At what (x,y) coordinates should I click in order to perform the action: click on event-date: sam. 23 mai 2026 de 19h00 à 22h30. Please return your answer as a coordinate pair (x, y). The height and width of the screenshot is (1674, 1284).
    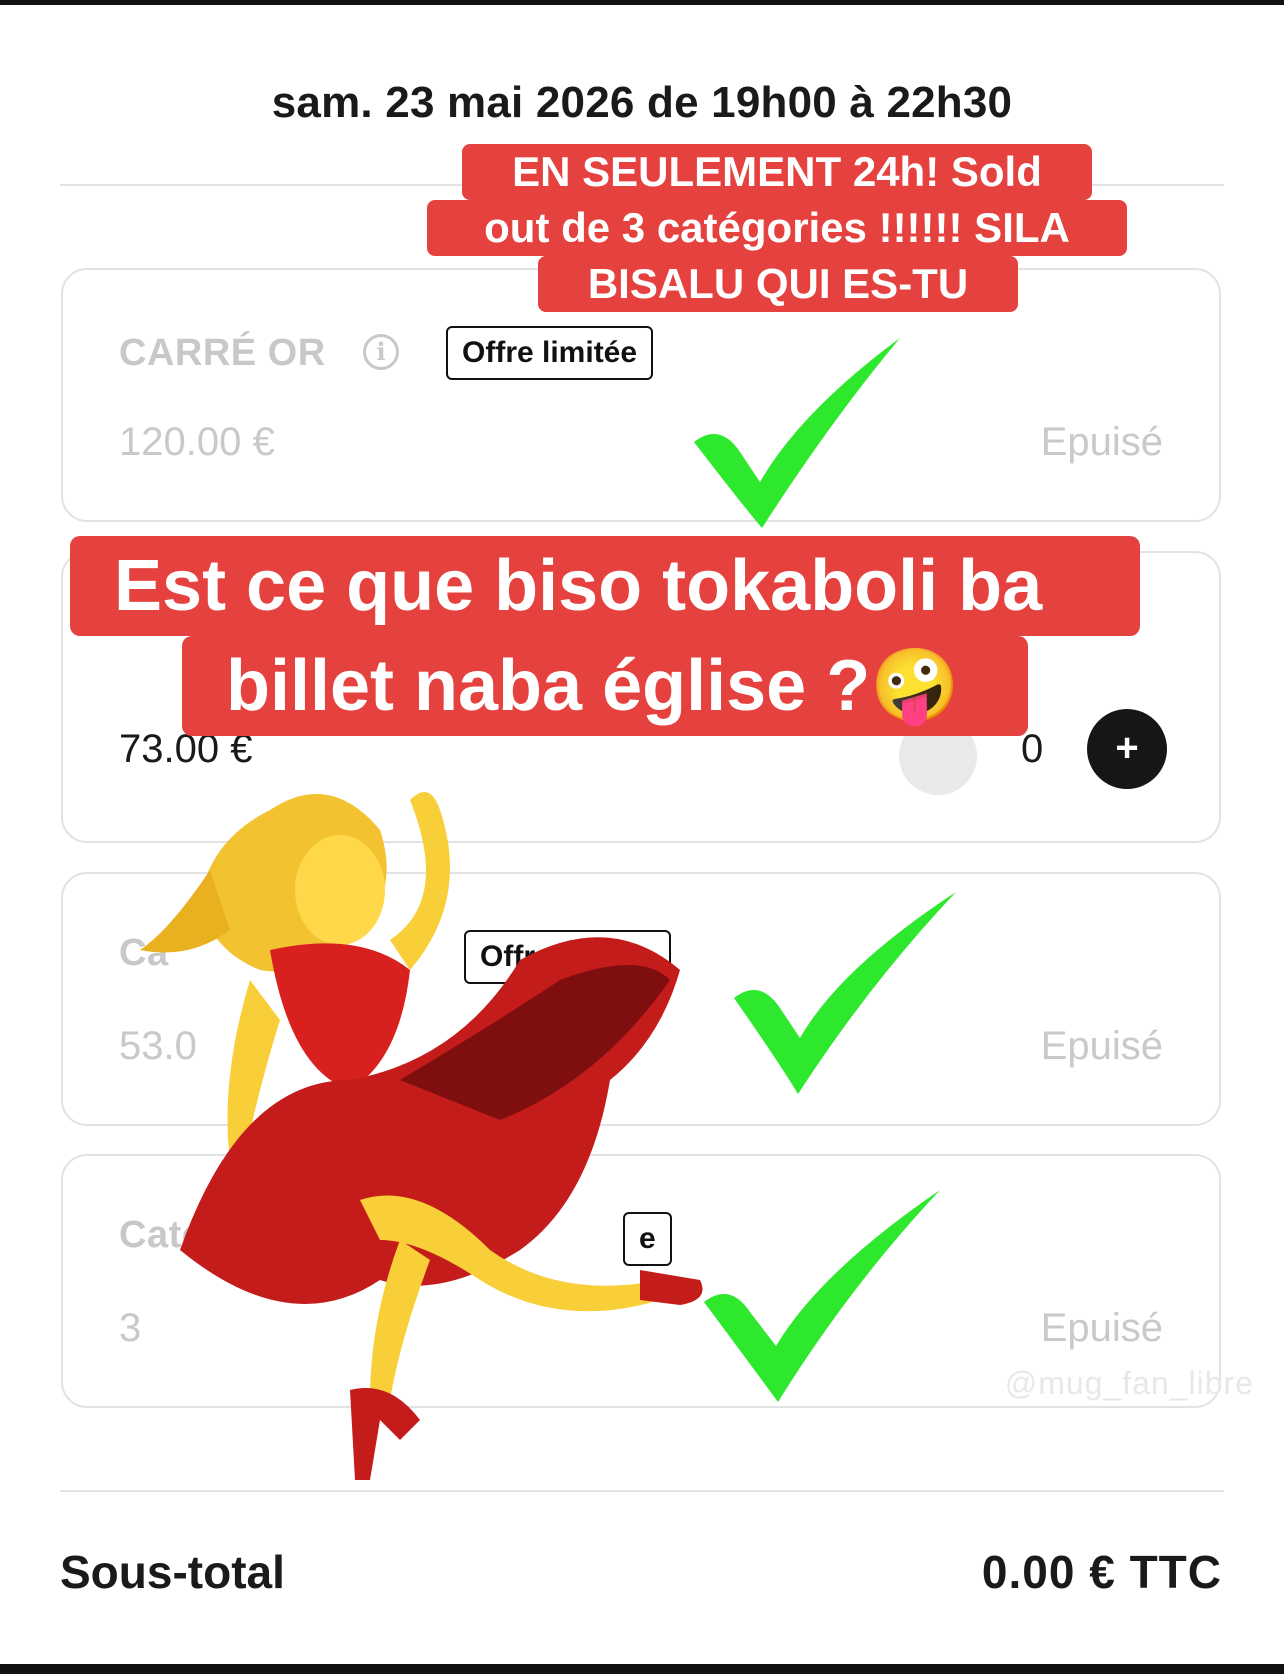
    Looking at the image, I should click on (642, 102).